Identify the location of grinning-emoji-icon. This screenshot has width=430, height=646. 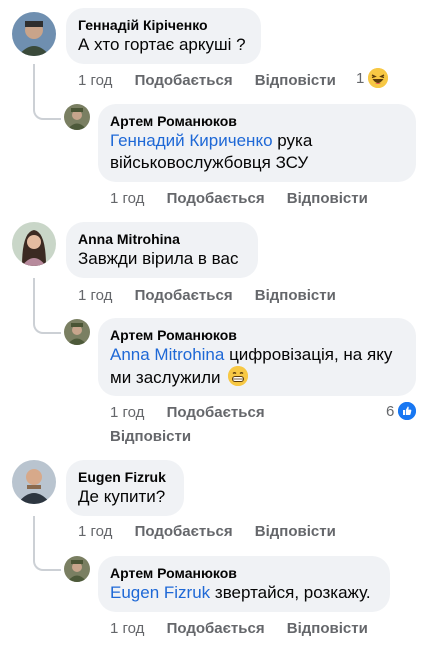
(238, 376).